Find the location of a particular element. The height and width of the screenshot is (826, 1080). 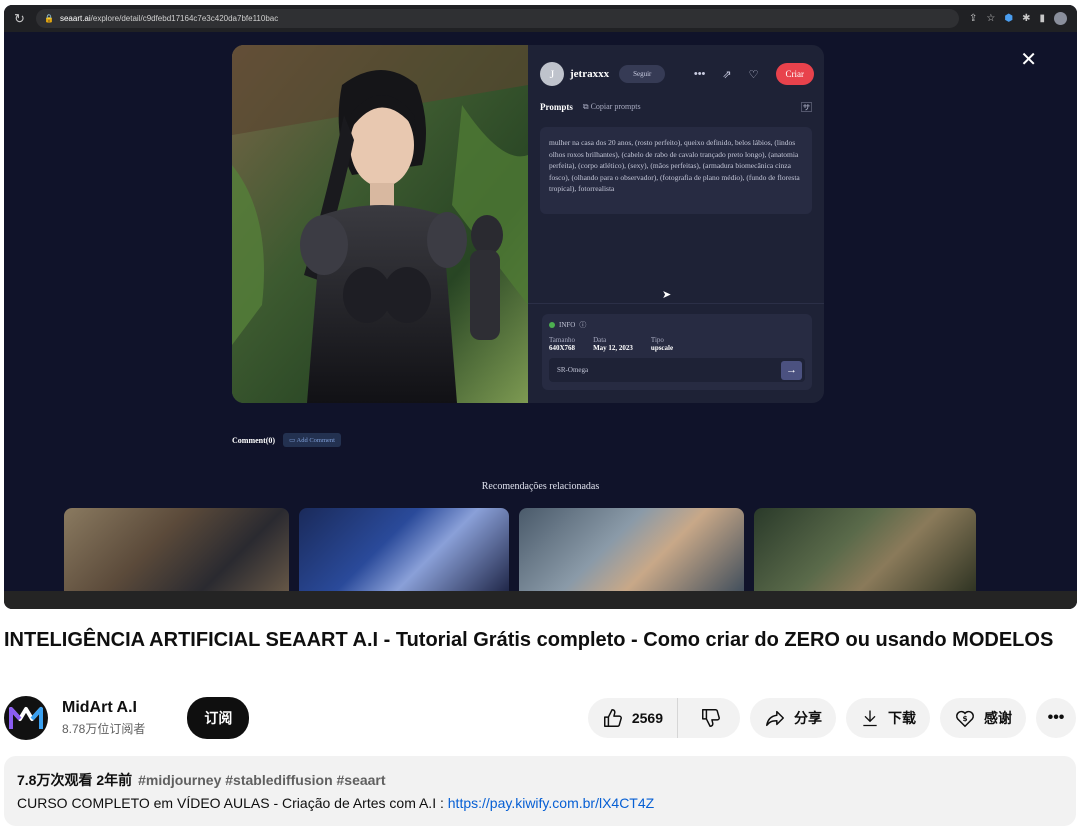

copy-icon: ⧉ is located at coordinates (586, 106).